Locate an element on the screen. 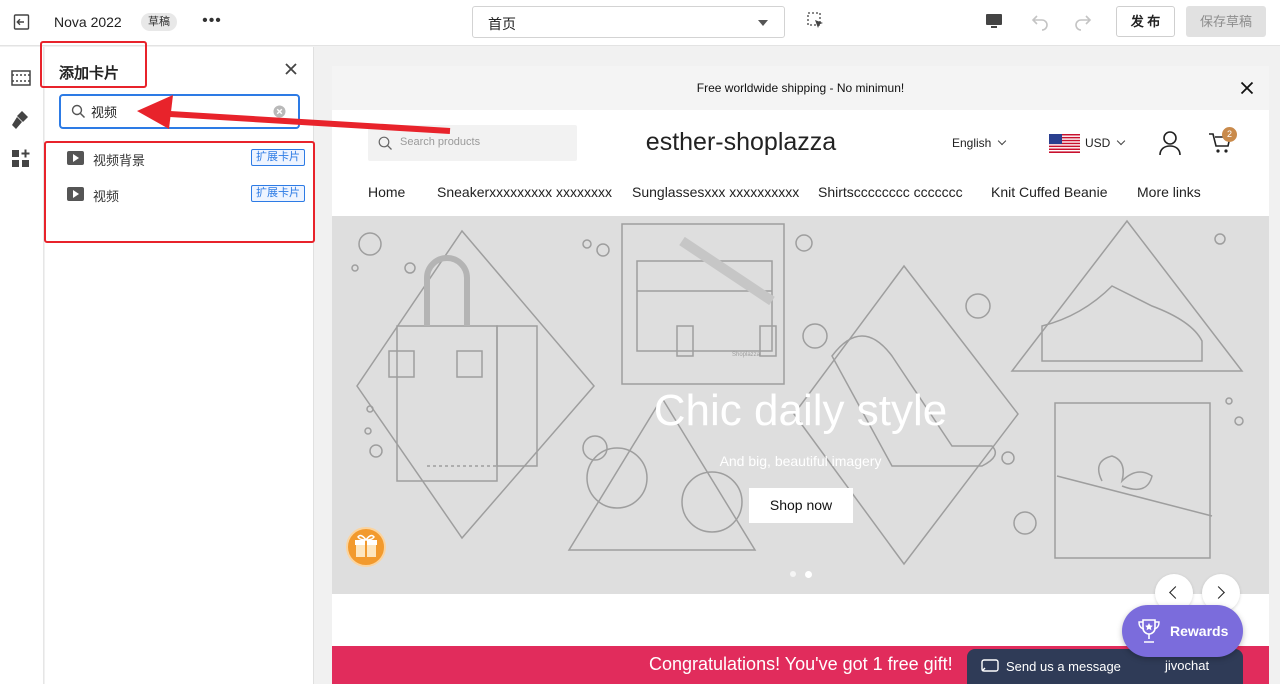 This screenshot has width=1280, height=684. desktop-icon is located at coordinates (994, 21).